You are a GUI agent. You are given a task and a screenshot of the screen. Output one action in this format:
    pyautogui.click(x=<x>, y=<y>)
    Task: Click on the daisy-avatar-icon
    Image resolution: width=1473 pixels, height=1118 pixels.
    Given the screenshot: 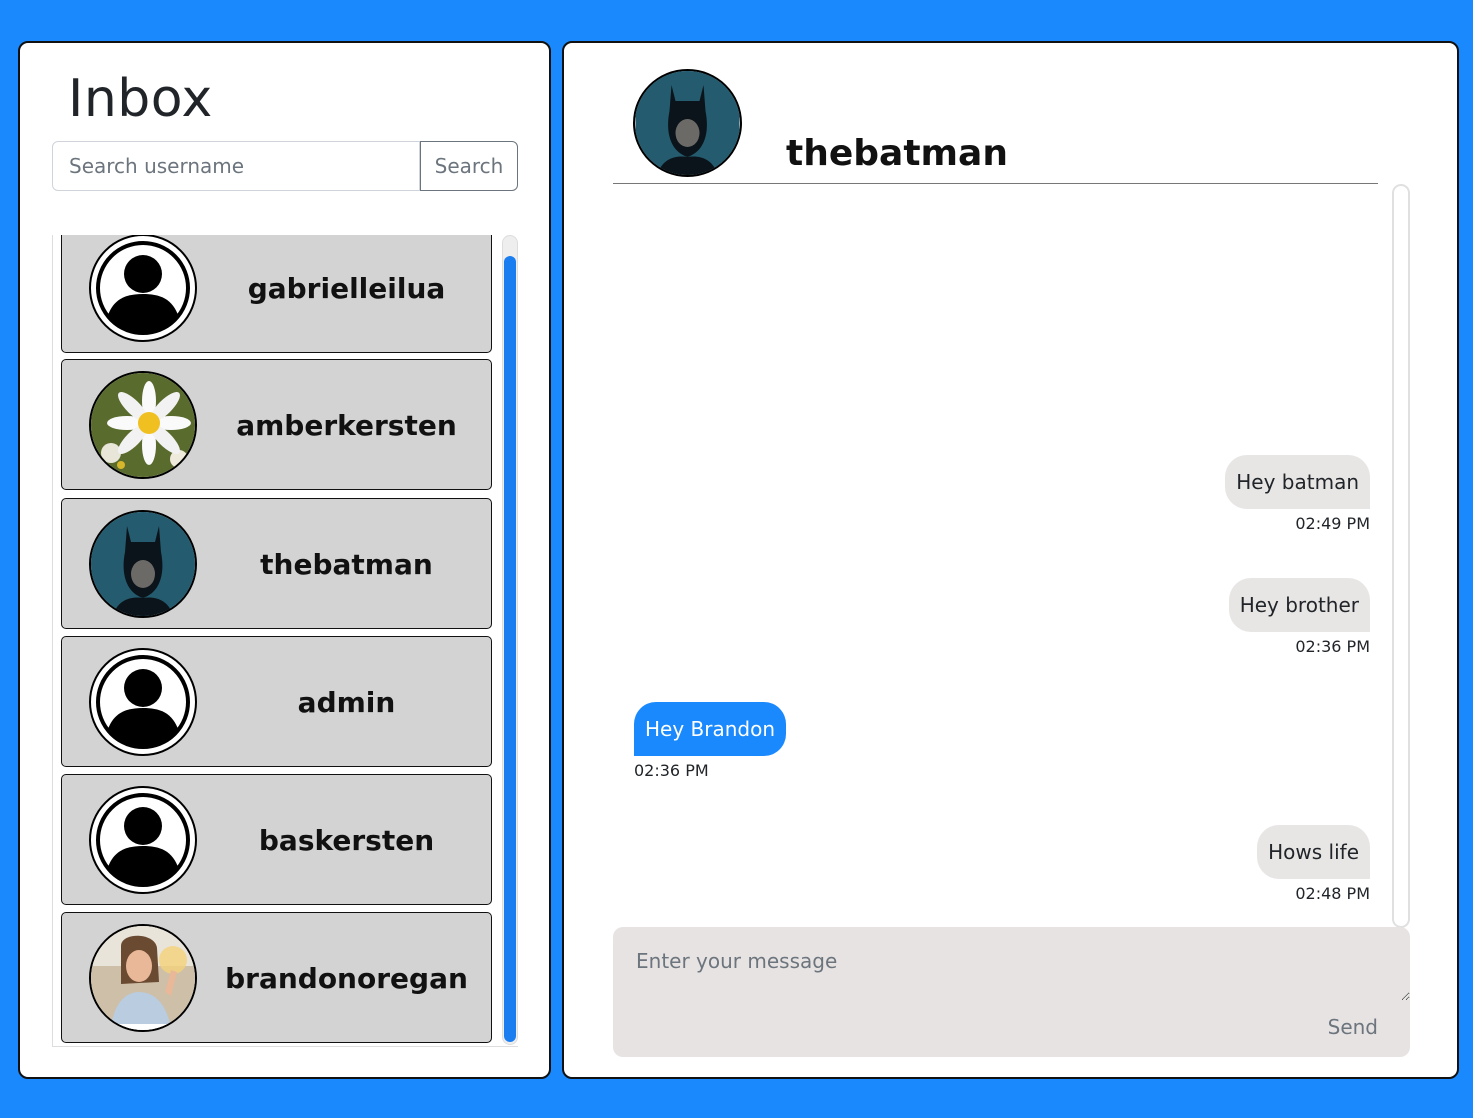 What is the action you would take?
    pyautogui.click(x=143, y=425)
    